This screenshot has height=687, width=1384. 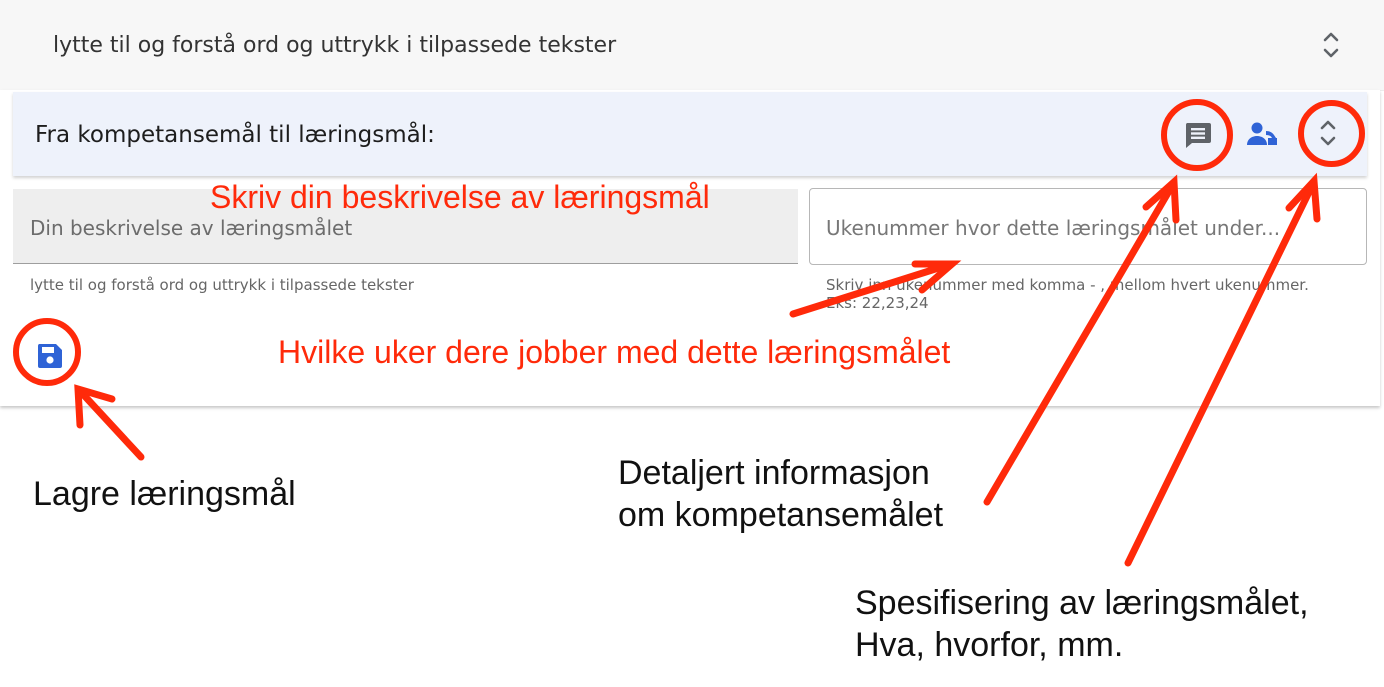 I want to click on comment-highlight-ring, so click(x=1197, y=135).